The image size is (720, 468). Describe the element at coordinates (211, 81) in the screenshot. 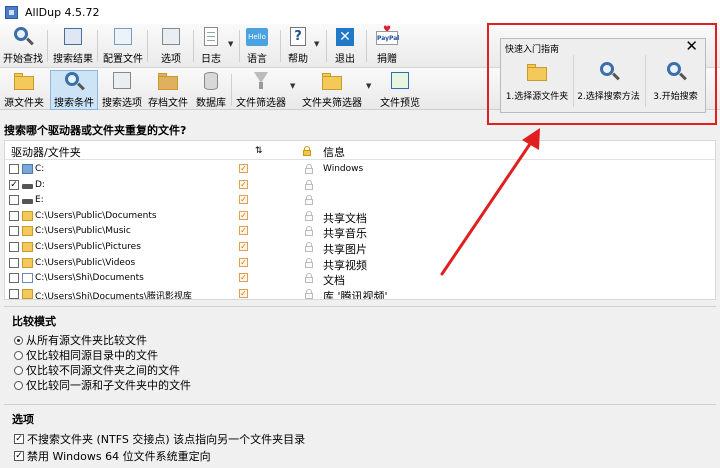

I see `database-icon` at that location.